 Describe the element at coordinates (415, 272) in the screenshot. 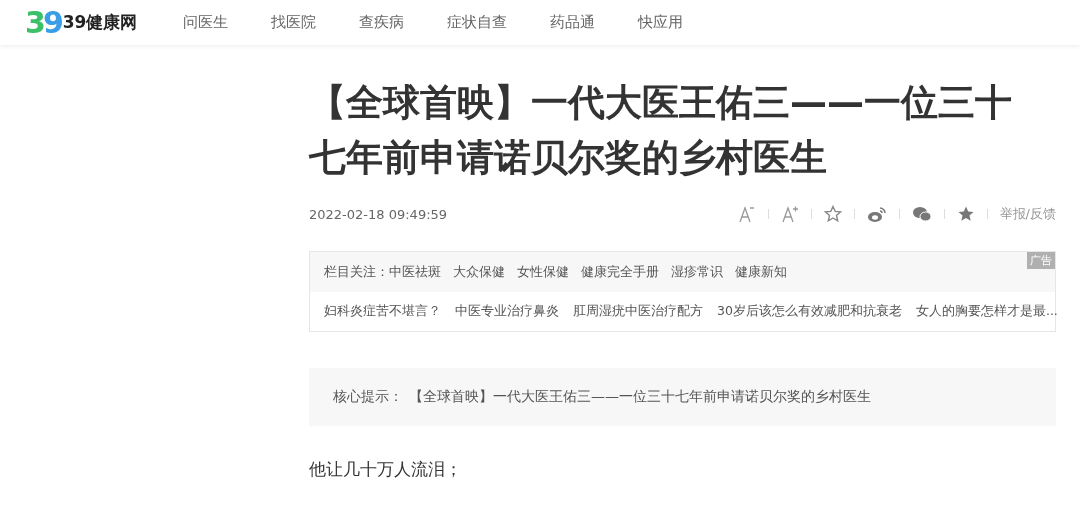

I see `channel-link: 中医祛斑` at that location.